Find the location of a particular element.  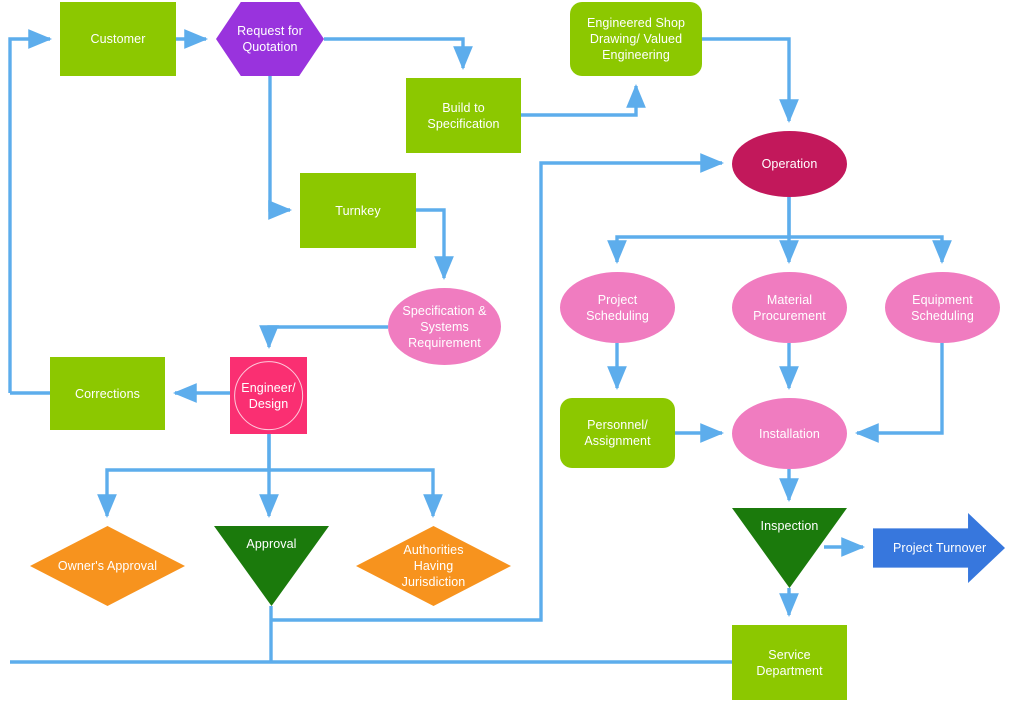

node-label-material-procurement: Material Procurement is located at coordinates (789, 307).